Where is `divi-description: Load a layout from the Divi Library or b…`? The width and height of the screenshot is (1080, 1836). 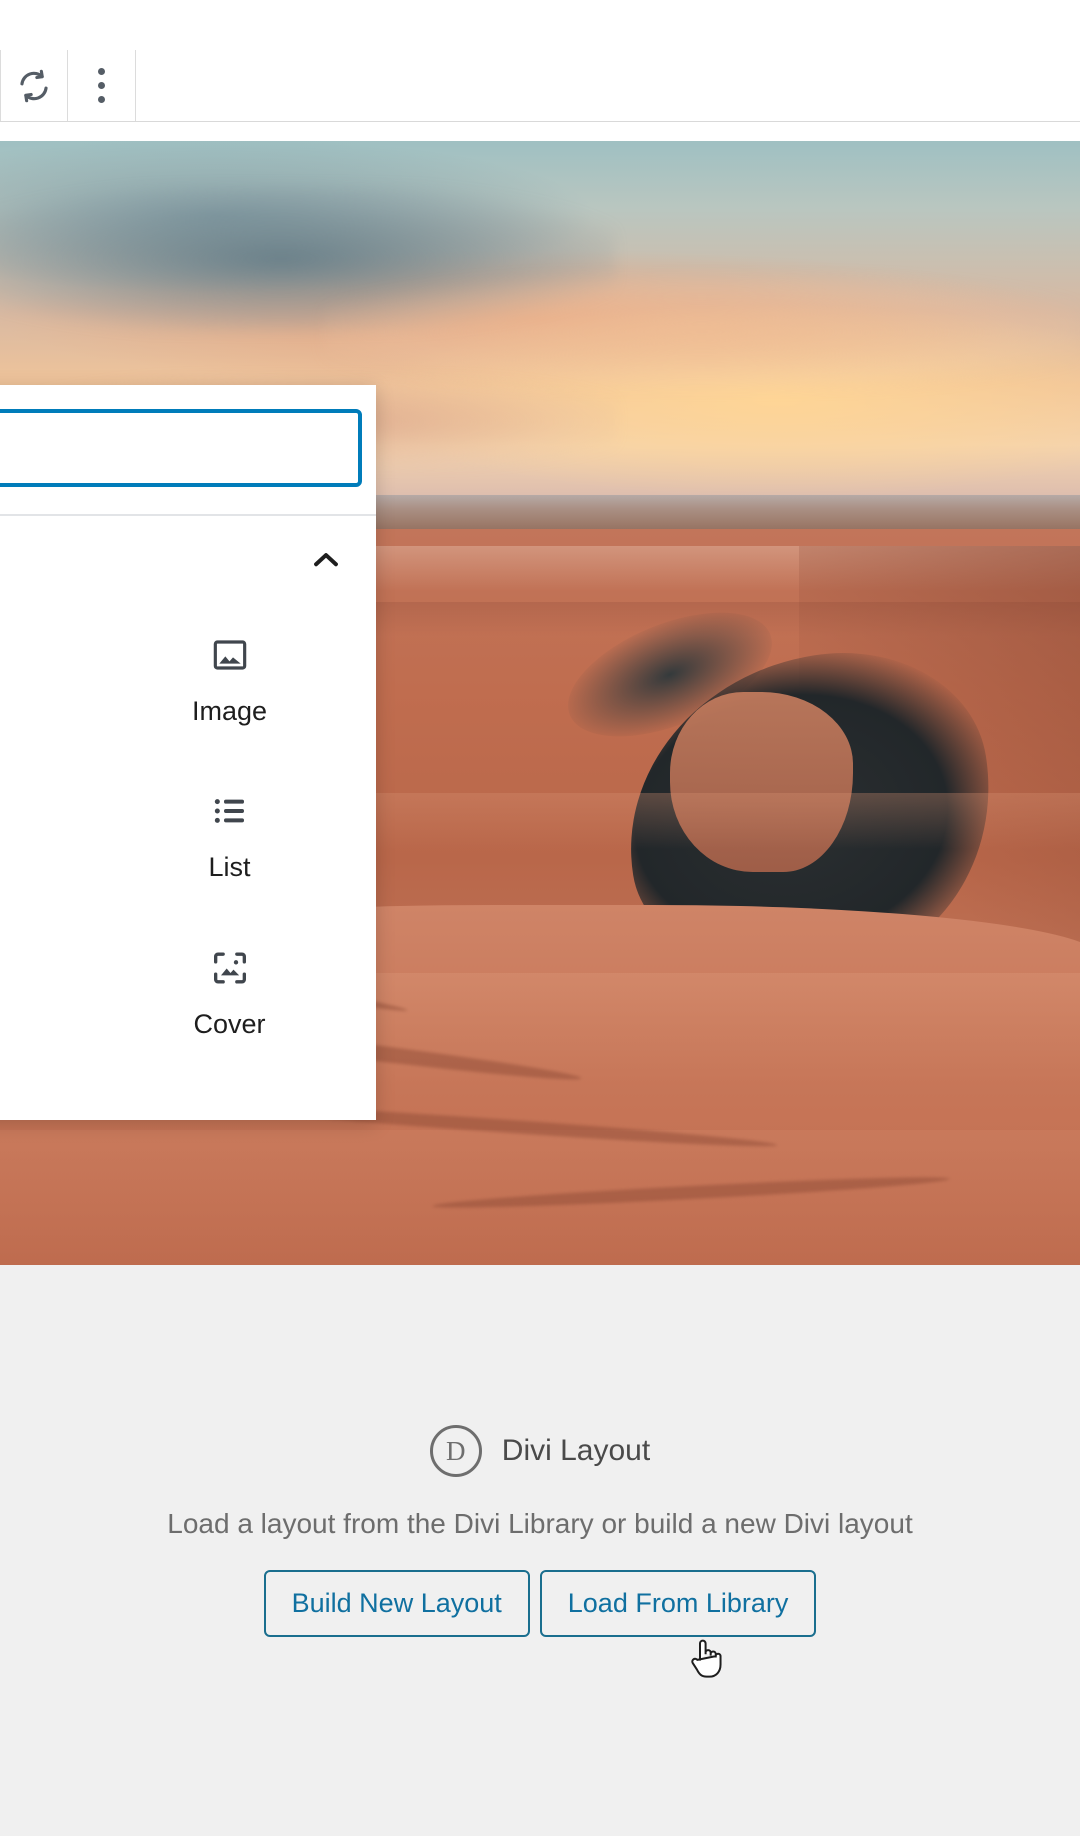
divi-description: Load a layout from the Divi Library or b… is located at coordinates (540, 1523).